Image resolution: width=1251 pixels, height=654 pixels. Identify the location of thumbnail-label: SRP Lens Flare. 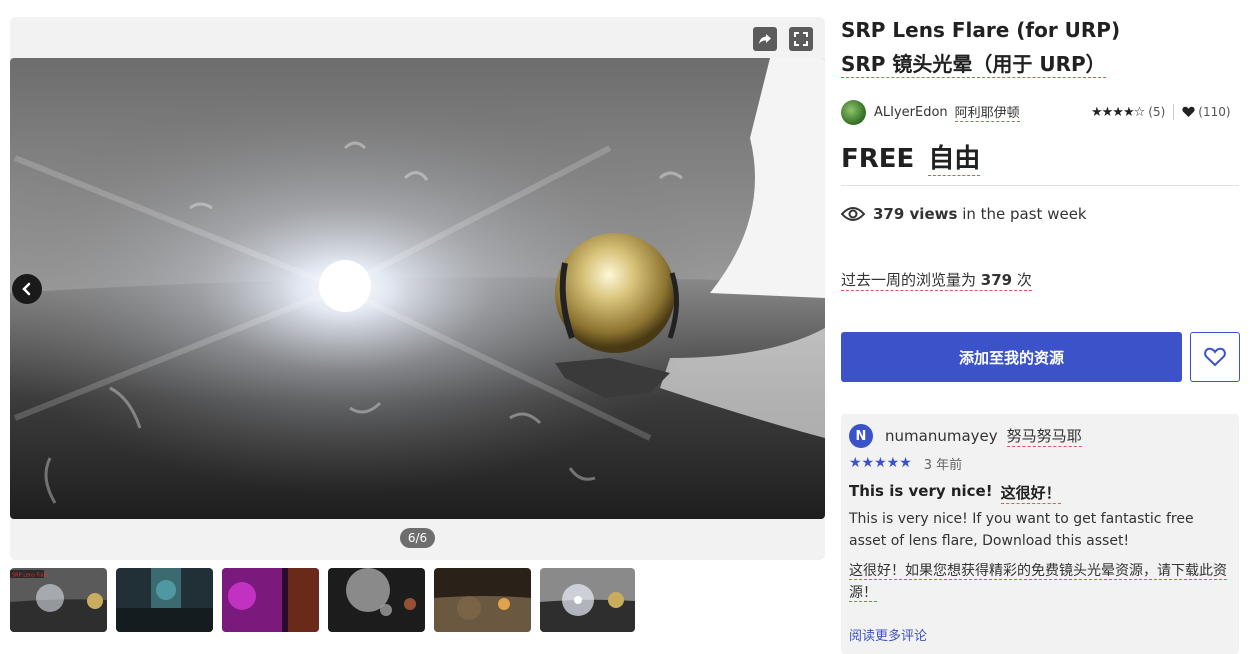
(30, 576).